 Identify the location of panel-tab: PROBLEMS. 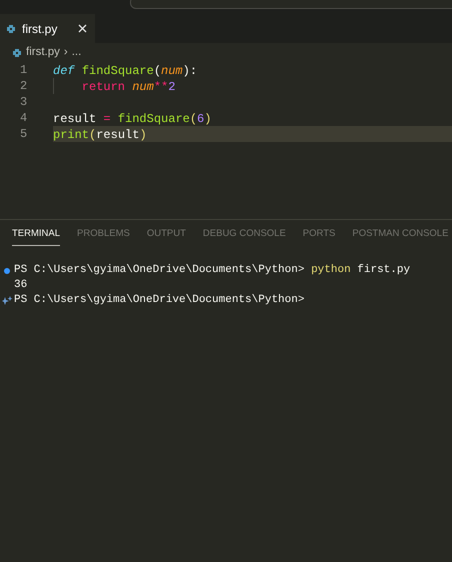
(103, 235).